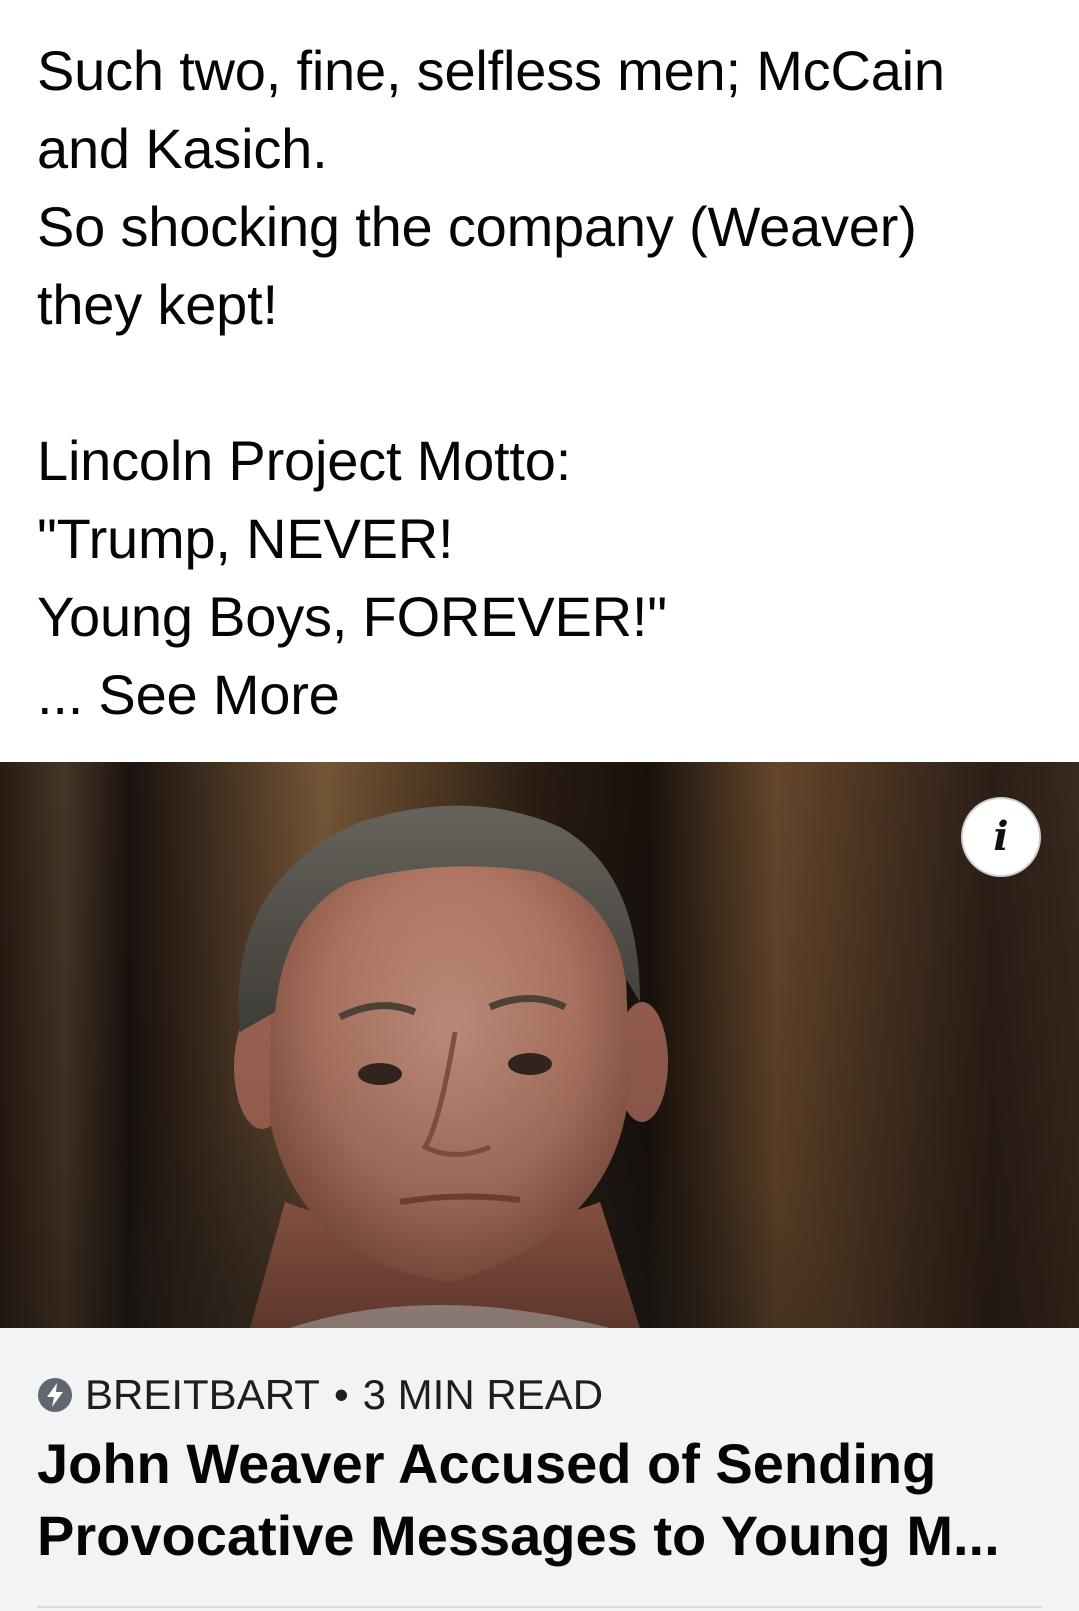 This screenshot has width=1079, height=1611. What do you see at coordinates (539, 1607) in the screenshot?
I see `divider` at bounding box center [539, 1607].